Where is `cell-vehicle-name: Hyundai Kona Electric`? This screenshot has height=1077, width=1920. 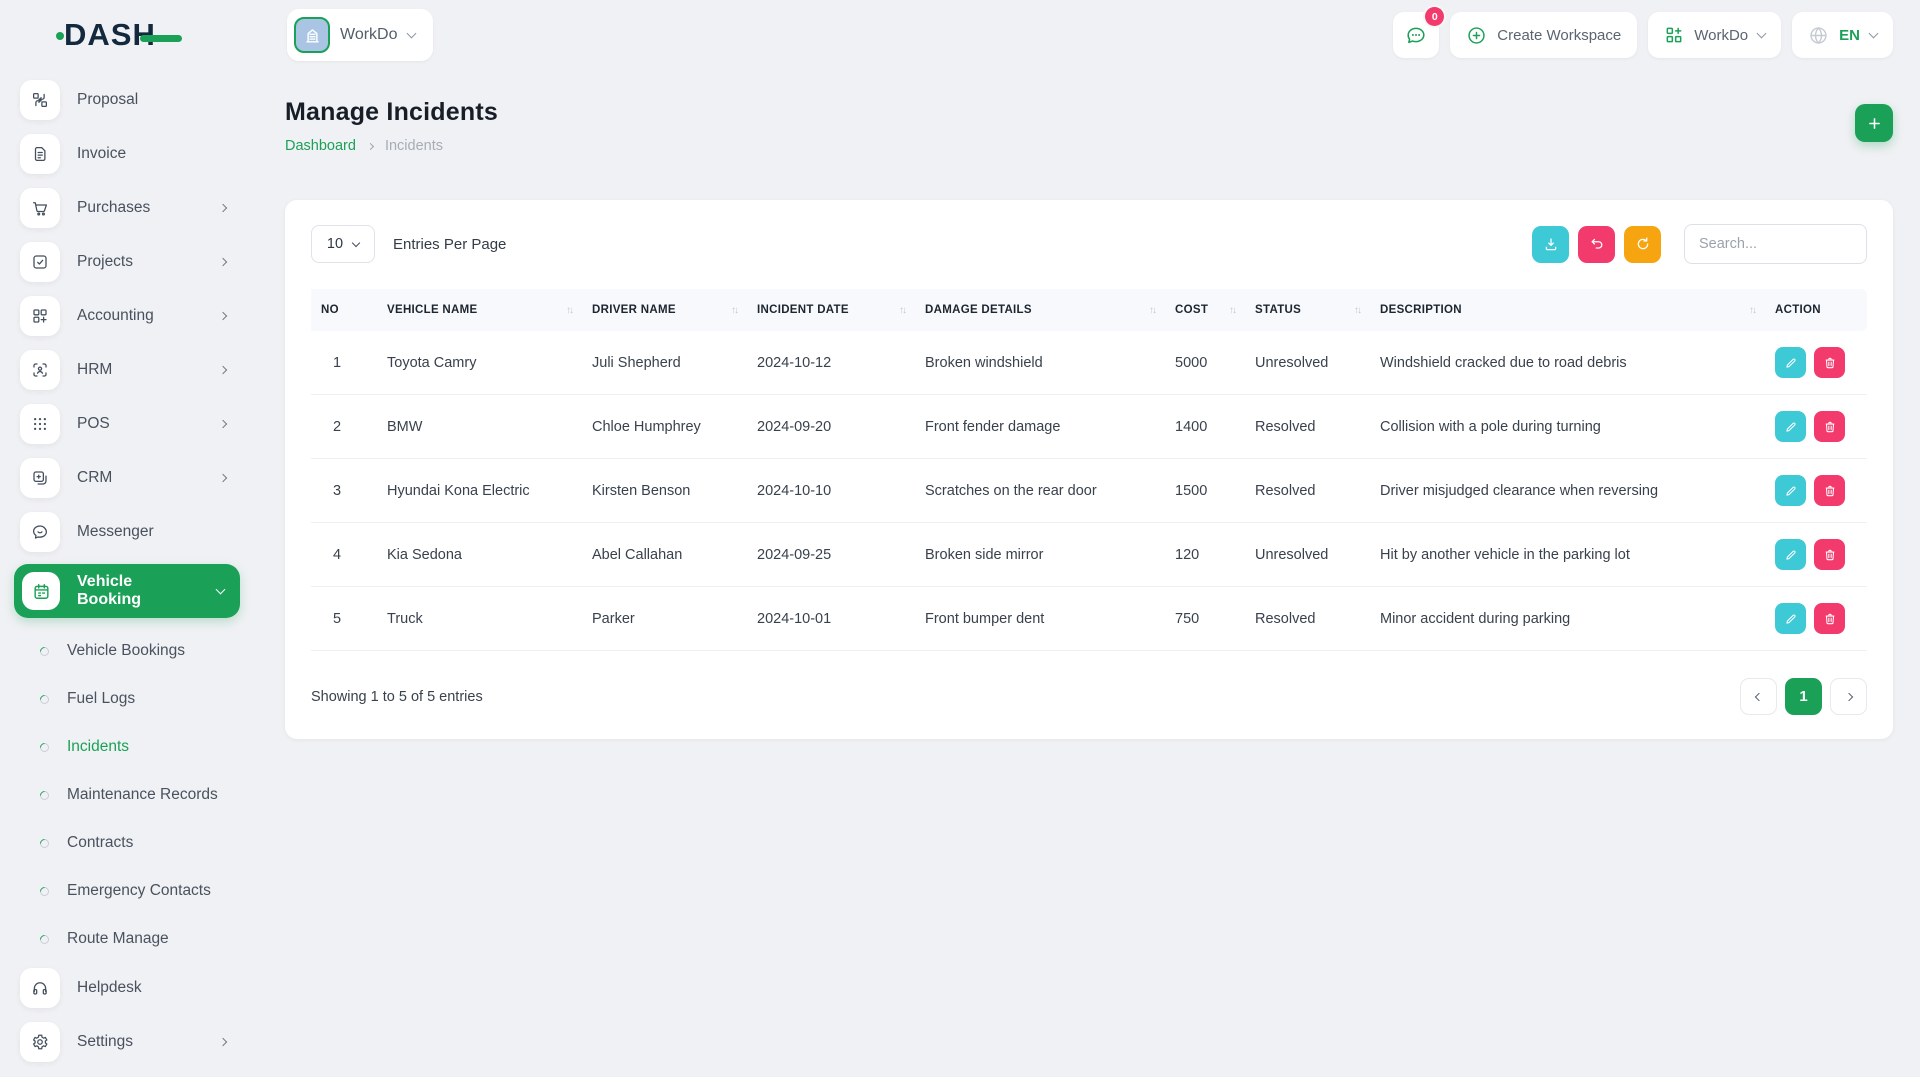 cell-vehicle-name: Hyundai Kona Electric is located at coordinates (479, 490).